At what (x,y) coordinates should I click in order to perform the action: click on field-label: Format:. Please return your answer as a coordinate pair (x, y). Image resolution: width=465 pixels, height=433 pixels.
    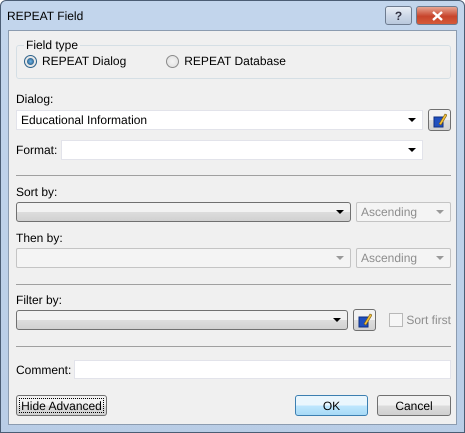
    Looking at the image, I should click on (37, 150).